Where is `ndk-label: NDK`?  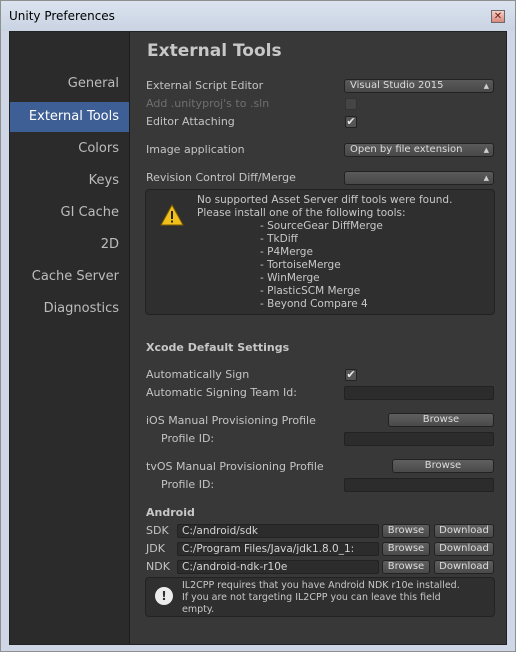
ndk-label: NDK is located at coordinates (158, 566).